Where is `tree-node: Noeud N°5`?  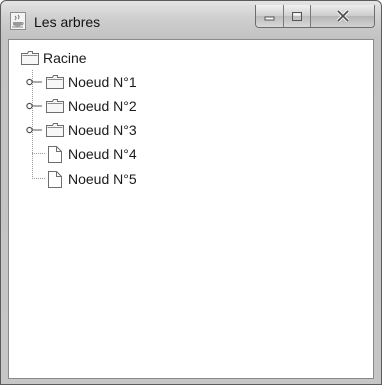
tree-node: Noeud N°5 is located at coordinates (92, 179).